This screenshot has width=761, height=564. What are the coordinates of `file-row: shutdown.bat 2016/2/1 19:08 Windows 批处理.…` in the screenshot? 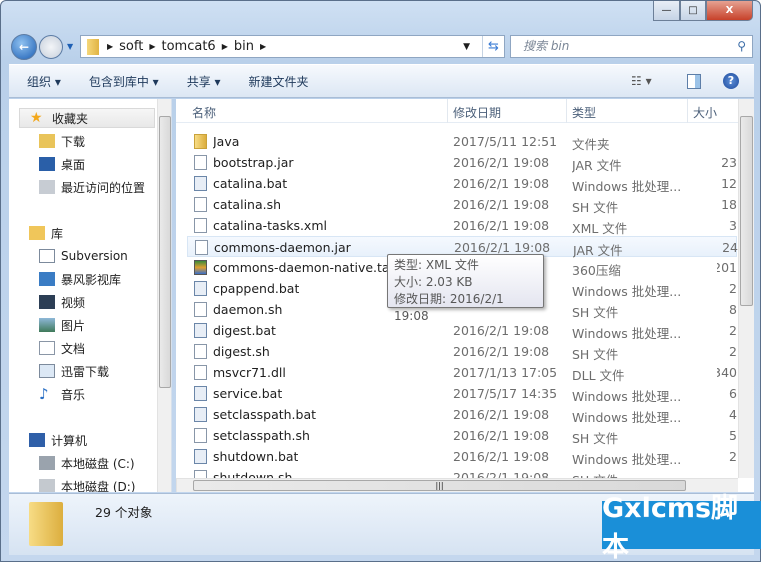 It's located at (462, 456).